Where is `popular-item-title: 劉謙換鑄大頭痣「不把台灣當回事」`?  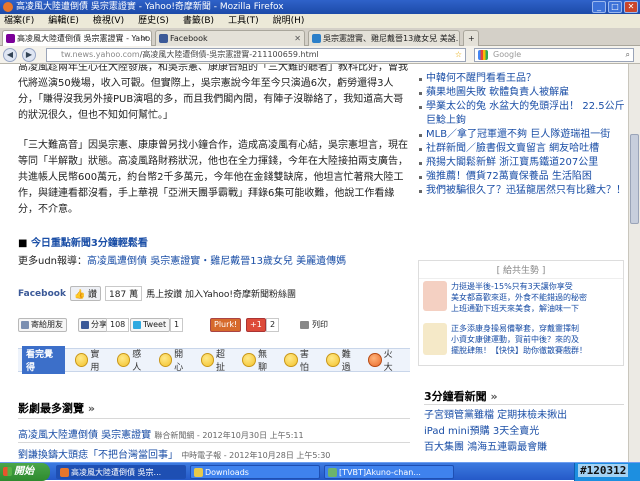
popular-item-title: 劉謙換鑄大頭痣「不把台灣當回事」 is located at coordinates (98, 455).